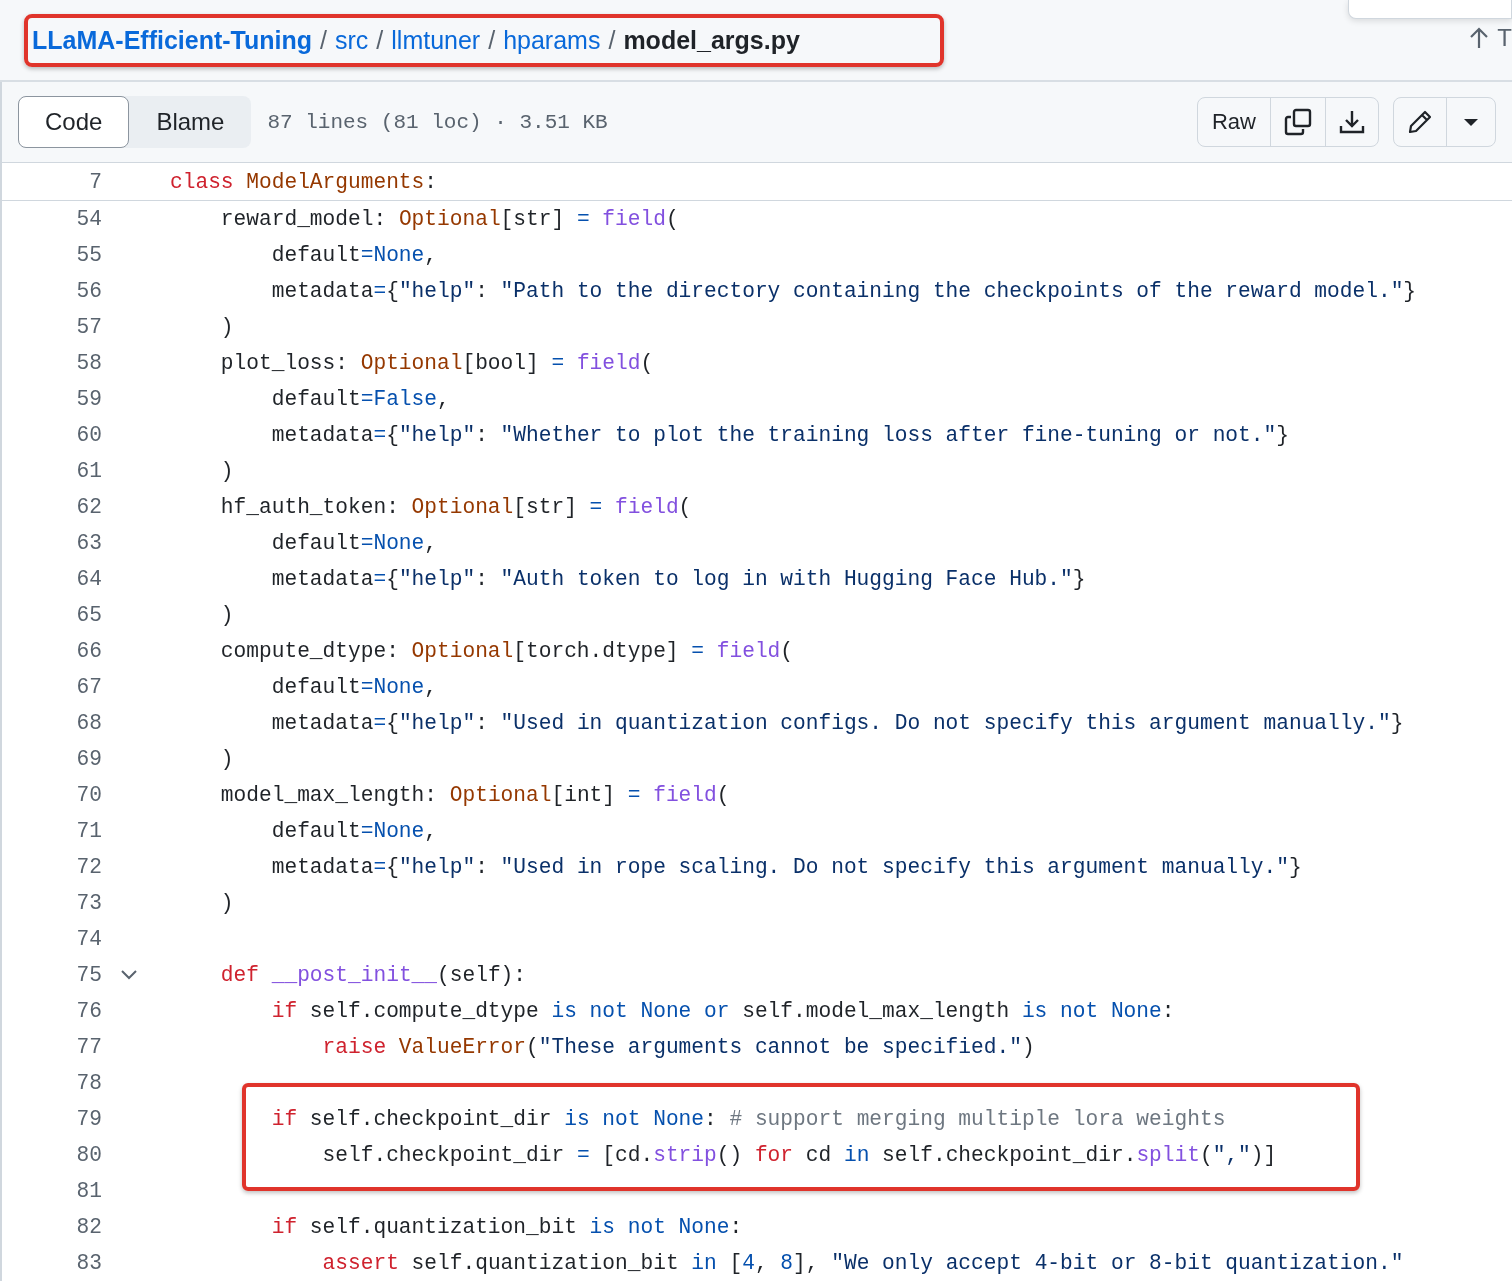 The height and width of the screenshot is (1284, 1512). Describe the element at coordinates (1479, 38) in the screenshot. I see `arrow-up-icon` at that location.